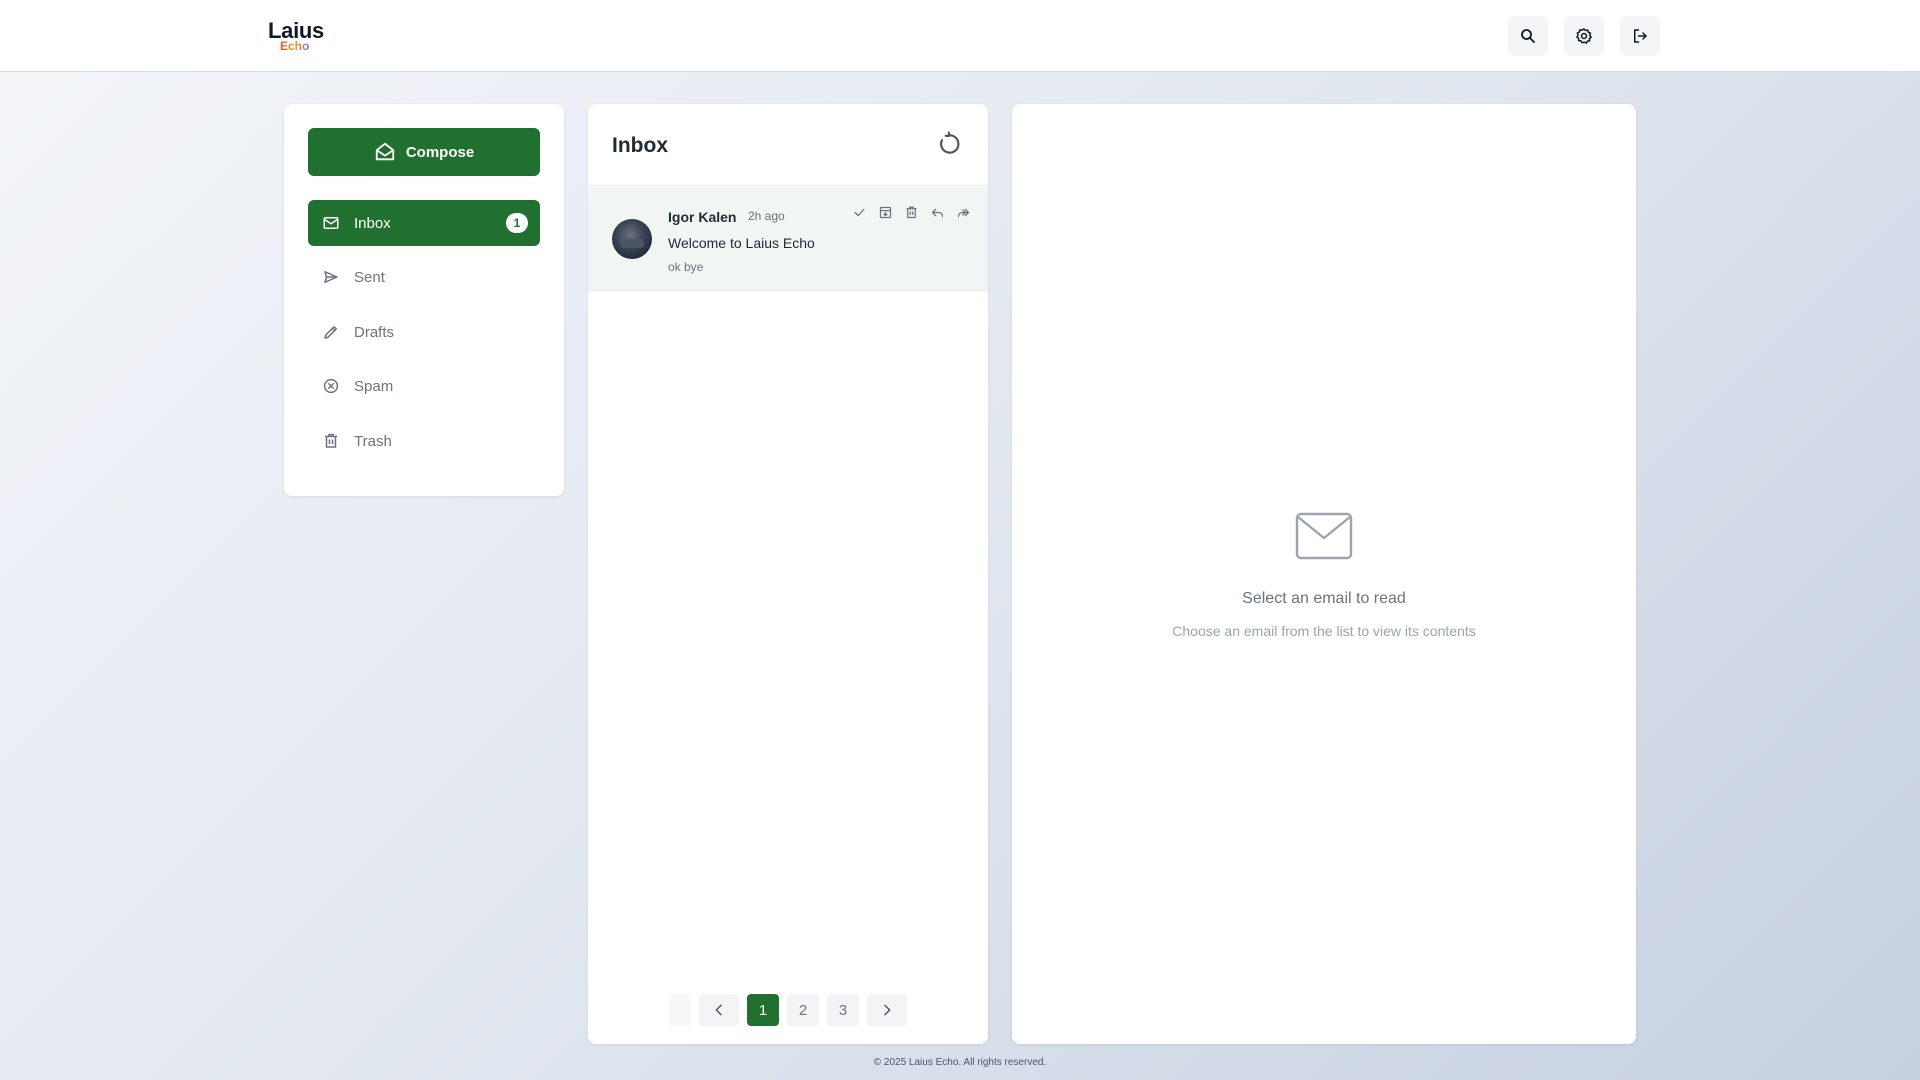 Image resolution: width=1920 pixels, height=1080 pixels. What do you see at coordinates (331, 277) in the screenshot?
I see `send-icon` at bounding box center [331, 277].